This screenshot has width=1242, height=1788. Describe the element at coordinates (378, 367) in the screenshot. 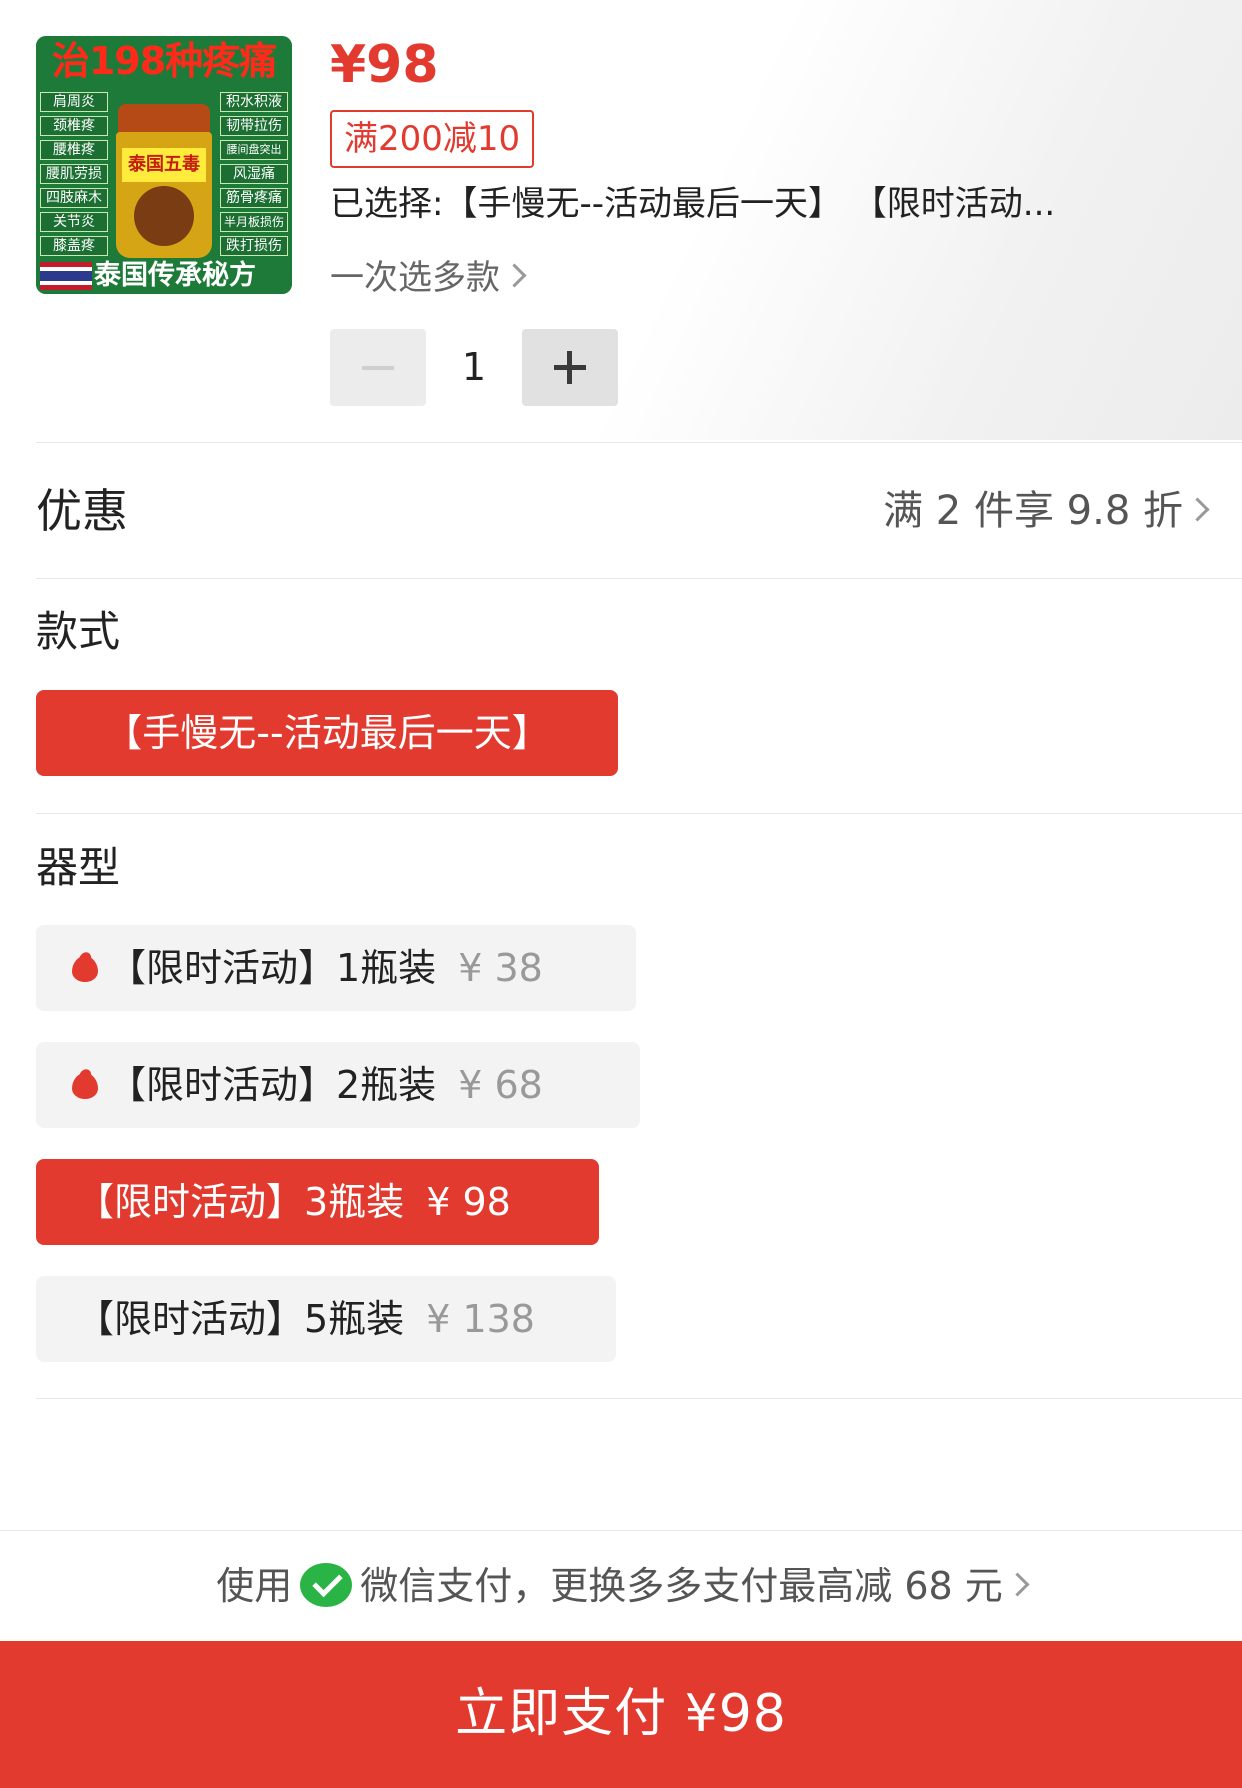

I see `quantity-decrement-button` at that location.